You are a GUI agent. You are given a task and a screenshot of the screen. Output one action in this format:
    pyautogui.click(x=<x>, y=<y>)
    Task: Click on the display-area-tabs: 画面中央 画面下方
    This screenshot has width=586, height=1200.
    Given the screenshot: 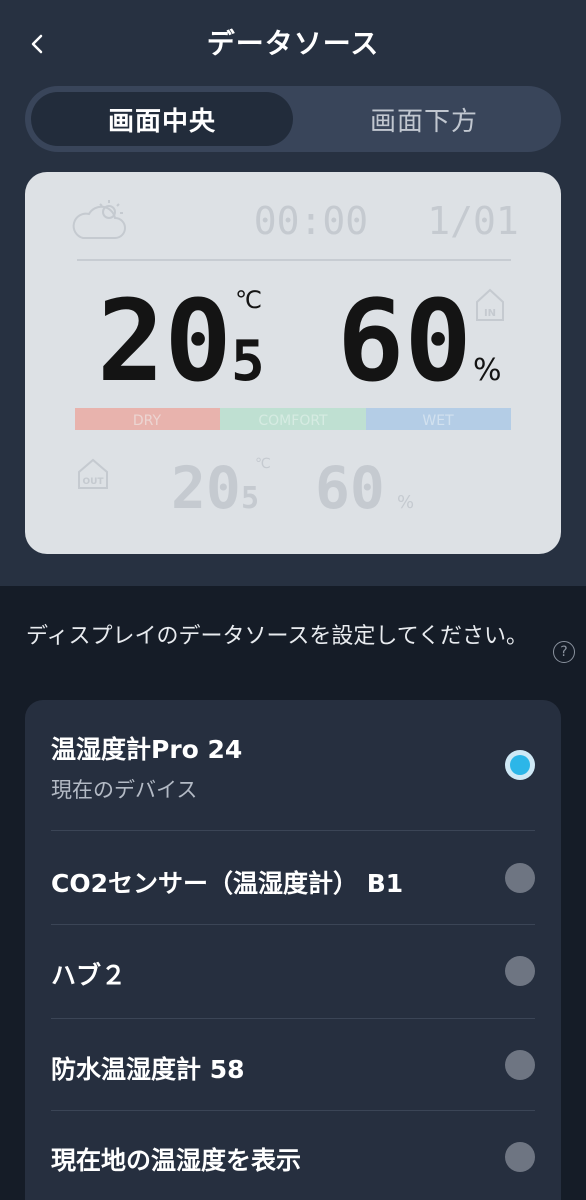 What is the action you would take?
    pyautogui.click(x=293, y=119)
    